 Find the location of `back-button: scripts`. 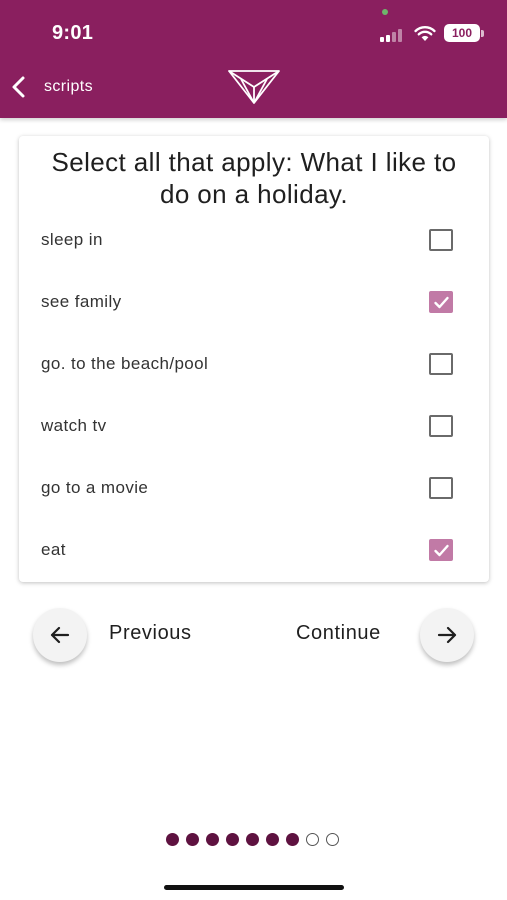

back-button: scripts is located at coordinates (63, 87).